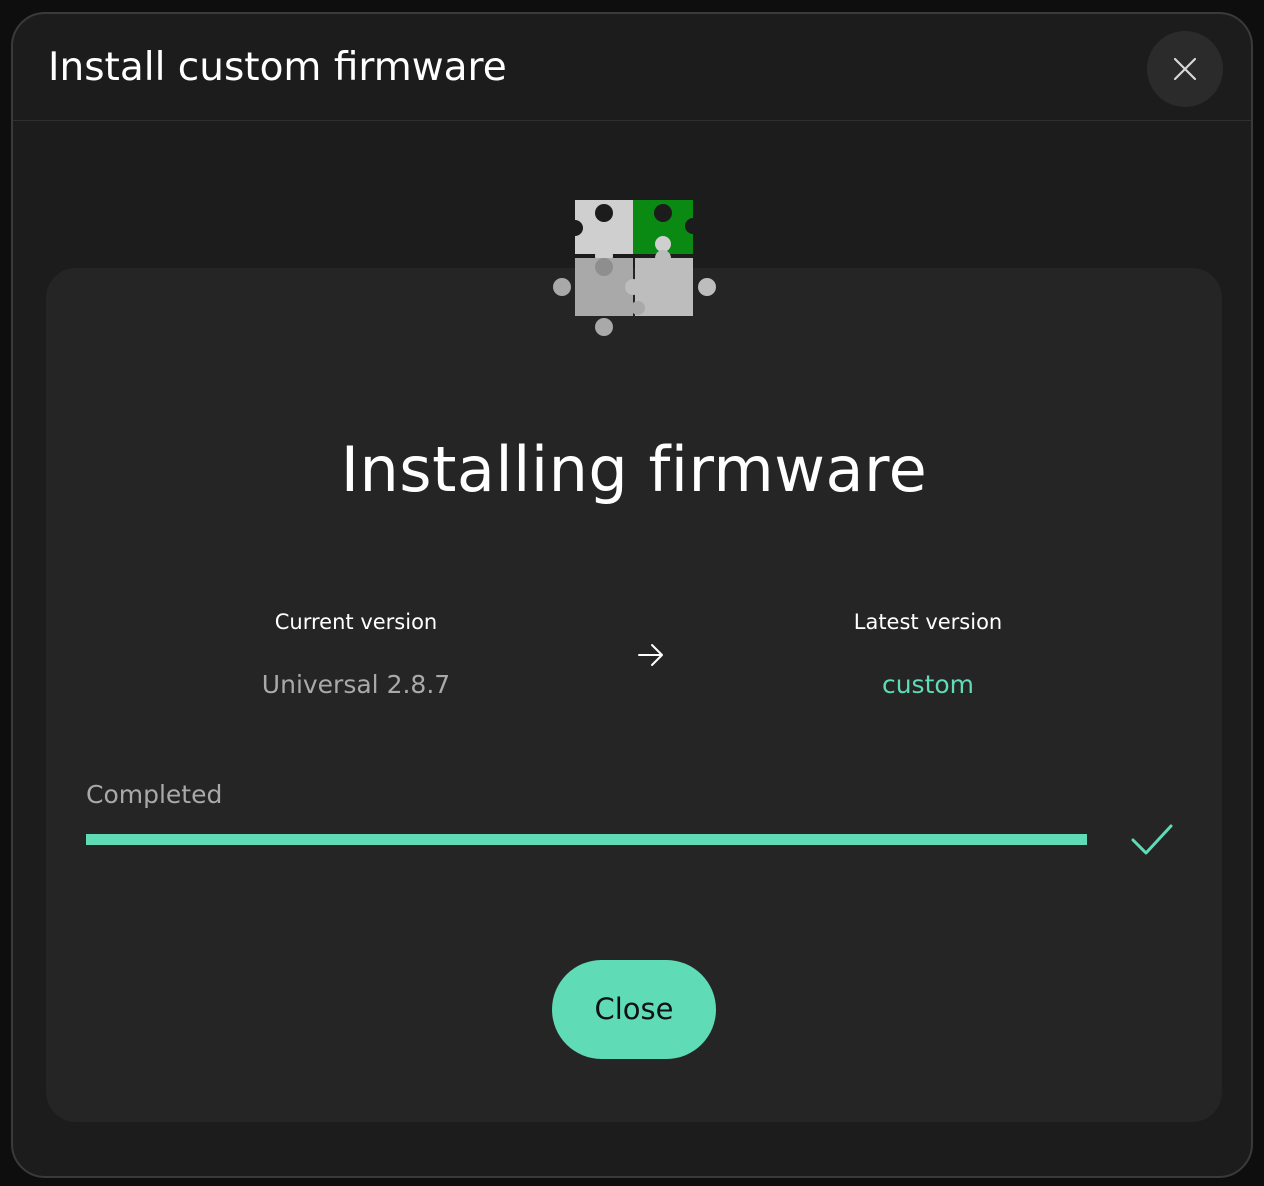 The height and width of the screenshot is (1186, 1264). I want to click on dialog-close-button, so click(1185, 69).